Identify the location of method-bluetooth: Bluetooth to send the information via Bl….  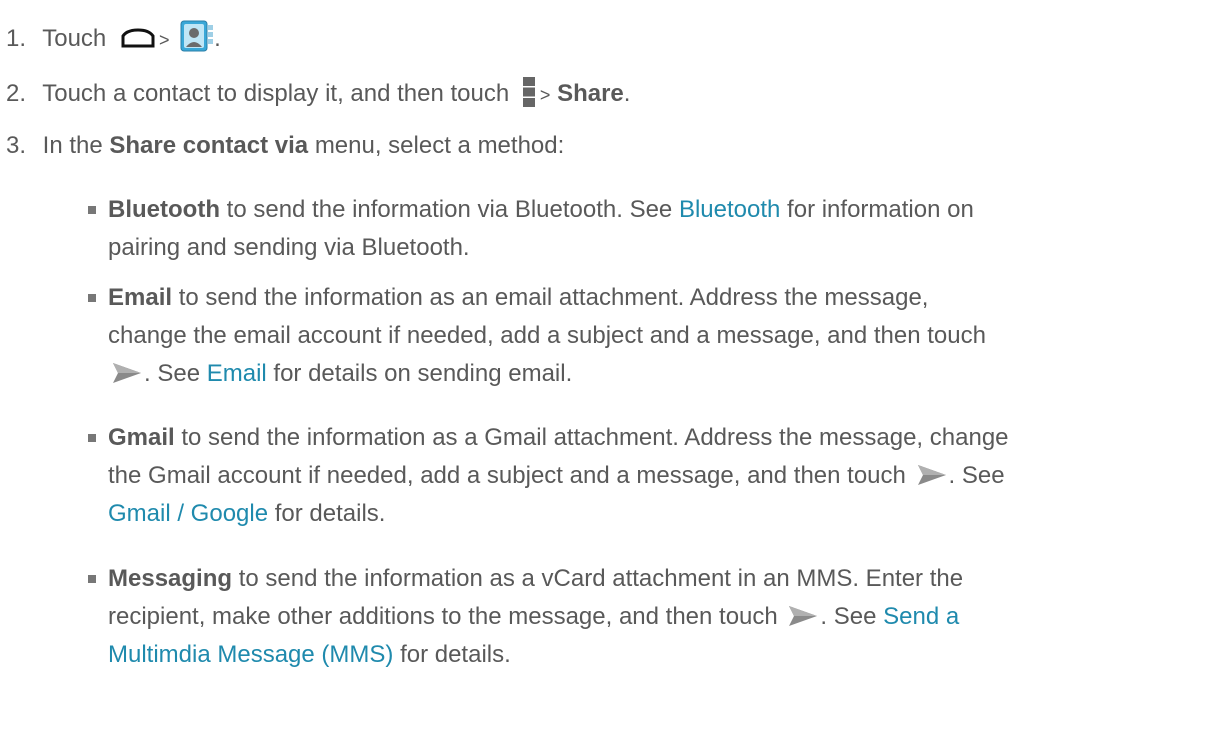
(658, 229).